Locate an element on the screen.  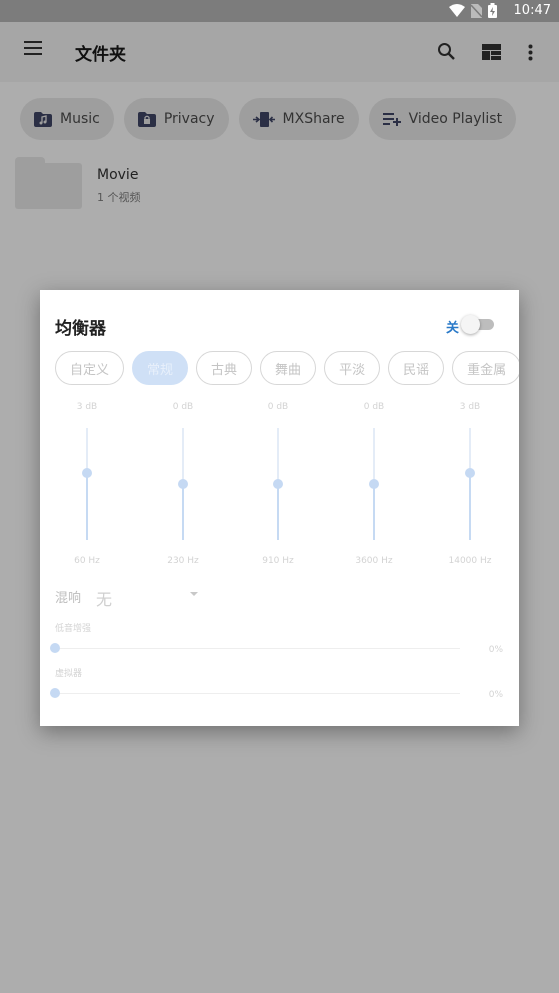
chip-label: Privacy is located at coordinates (189, 119).